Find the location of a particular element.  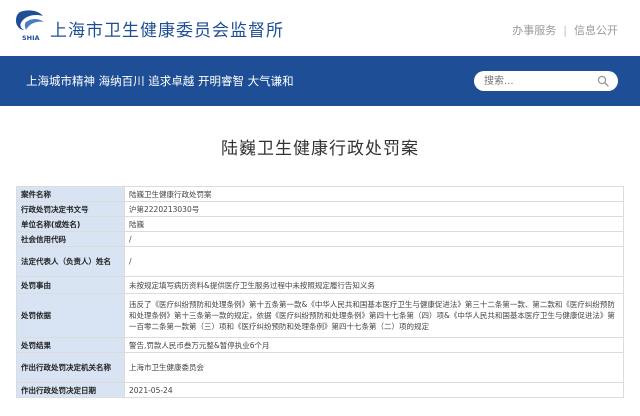

row-value: 陆巍卫生健康行政处罚案 is located at coordinates (374, 194).